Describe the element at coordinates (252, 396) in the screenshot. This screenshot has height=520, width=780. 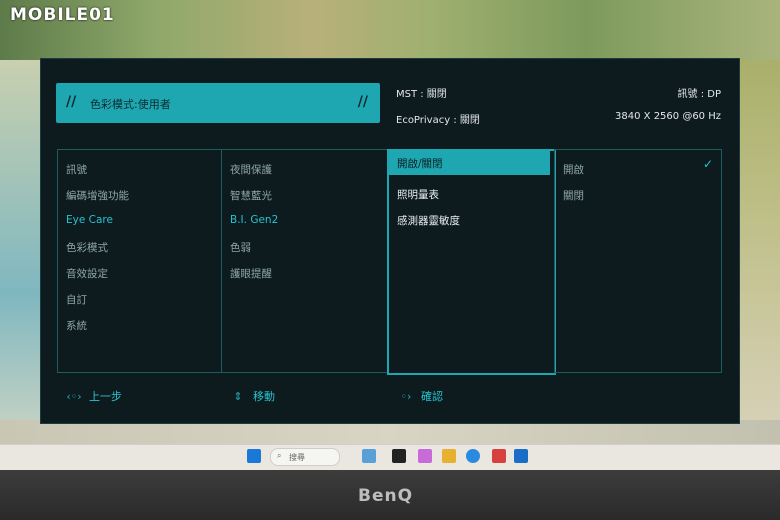
I see `move-hint: ⇕ 移動` at that location.